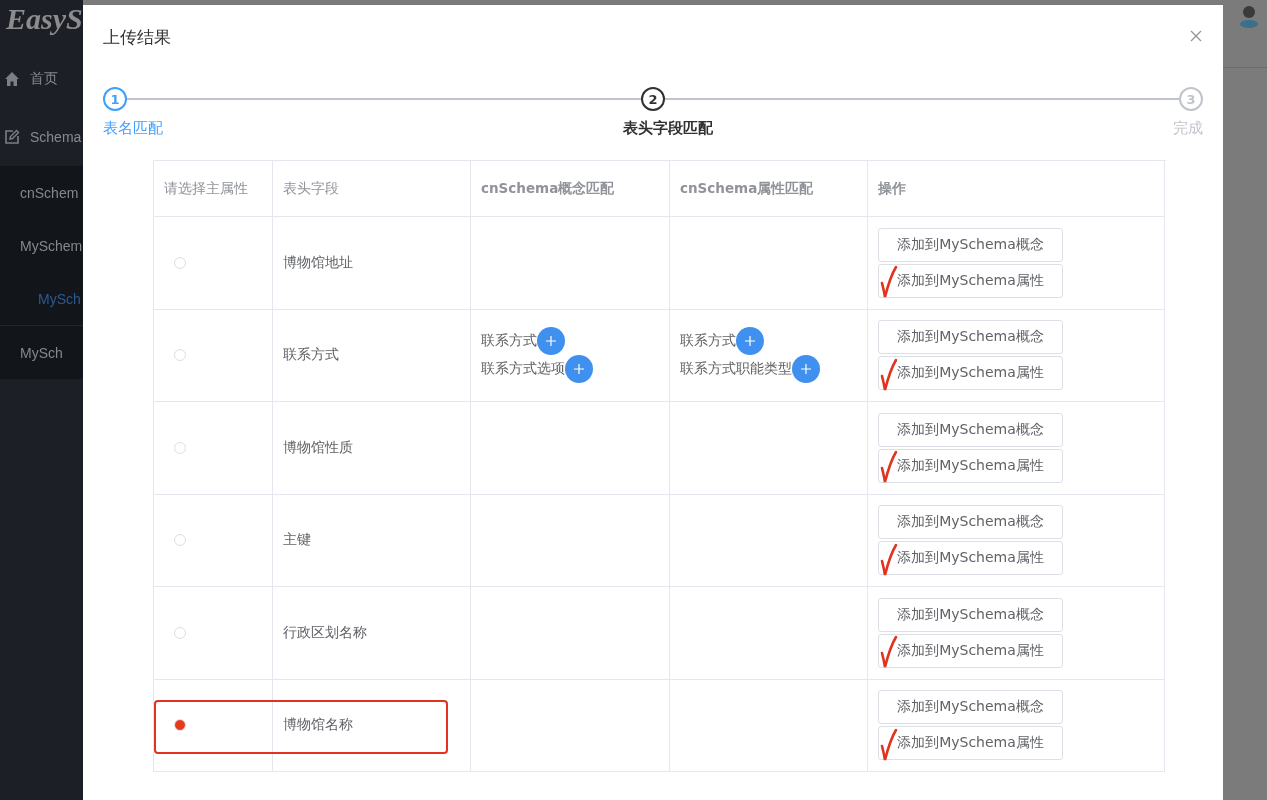 This screenshot has width=1267, height=800. I want to click on column-header: cnSchema属性匹配, so click(769, 189).